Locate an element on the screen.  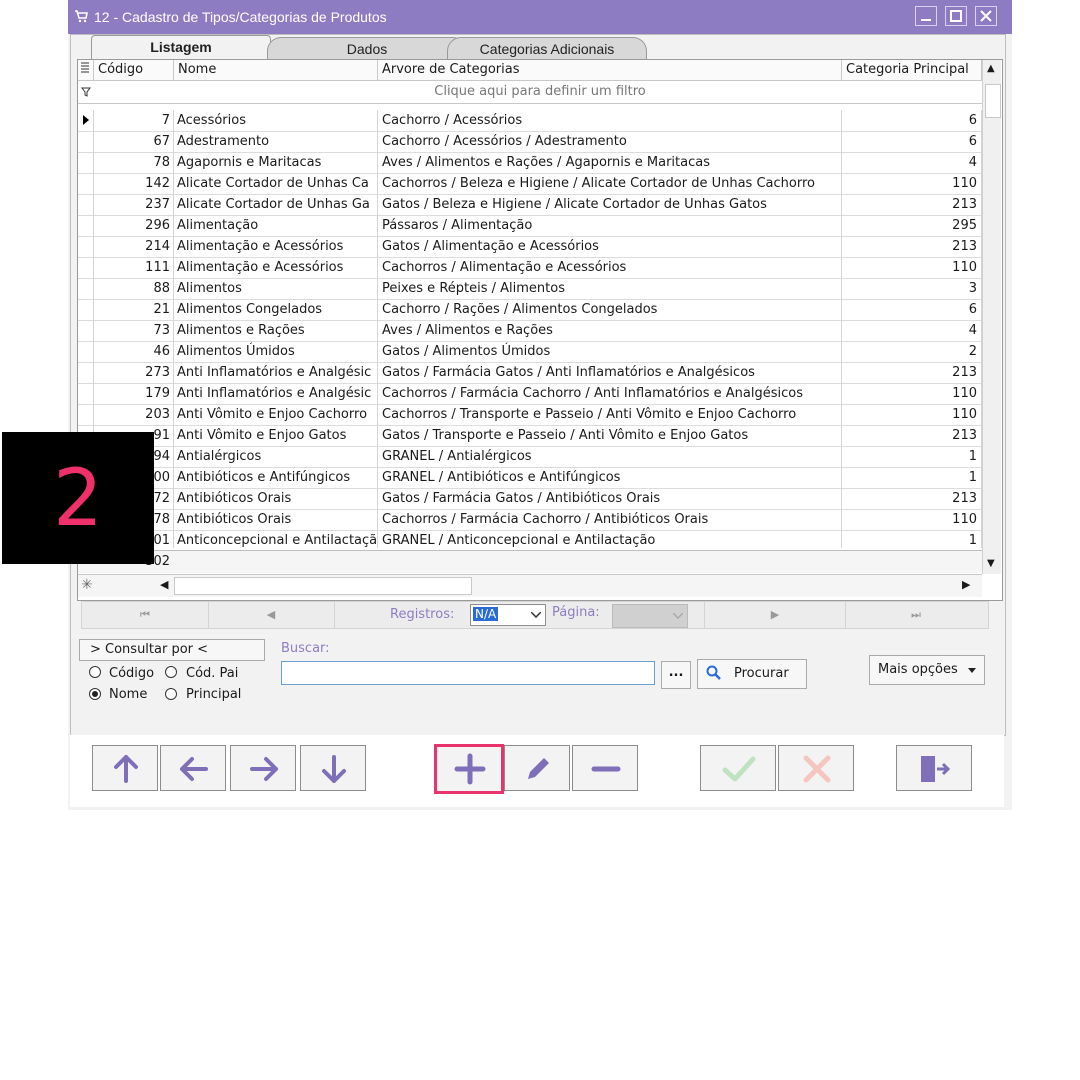
pagina-label: Página: is located at coordinates (576, 612).